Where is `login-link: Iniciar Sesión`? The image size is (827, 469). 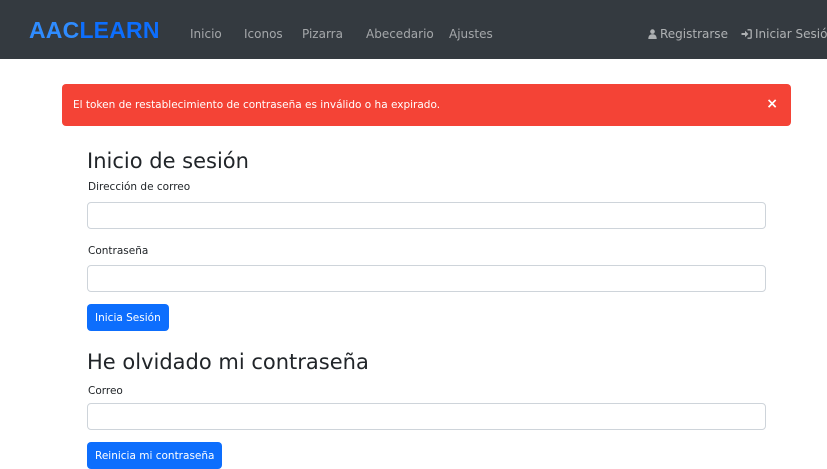
login-link: Iniciar Sesión is located at coordinates (784, 34).